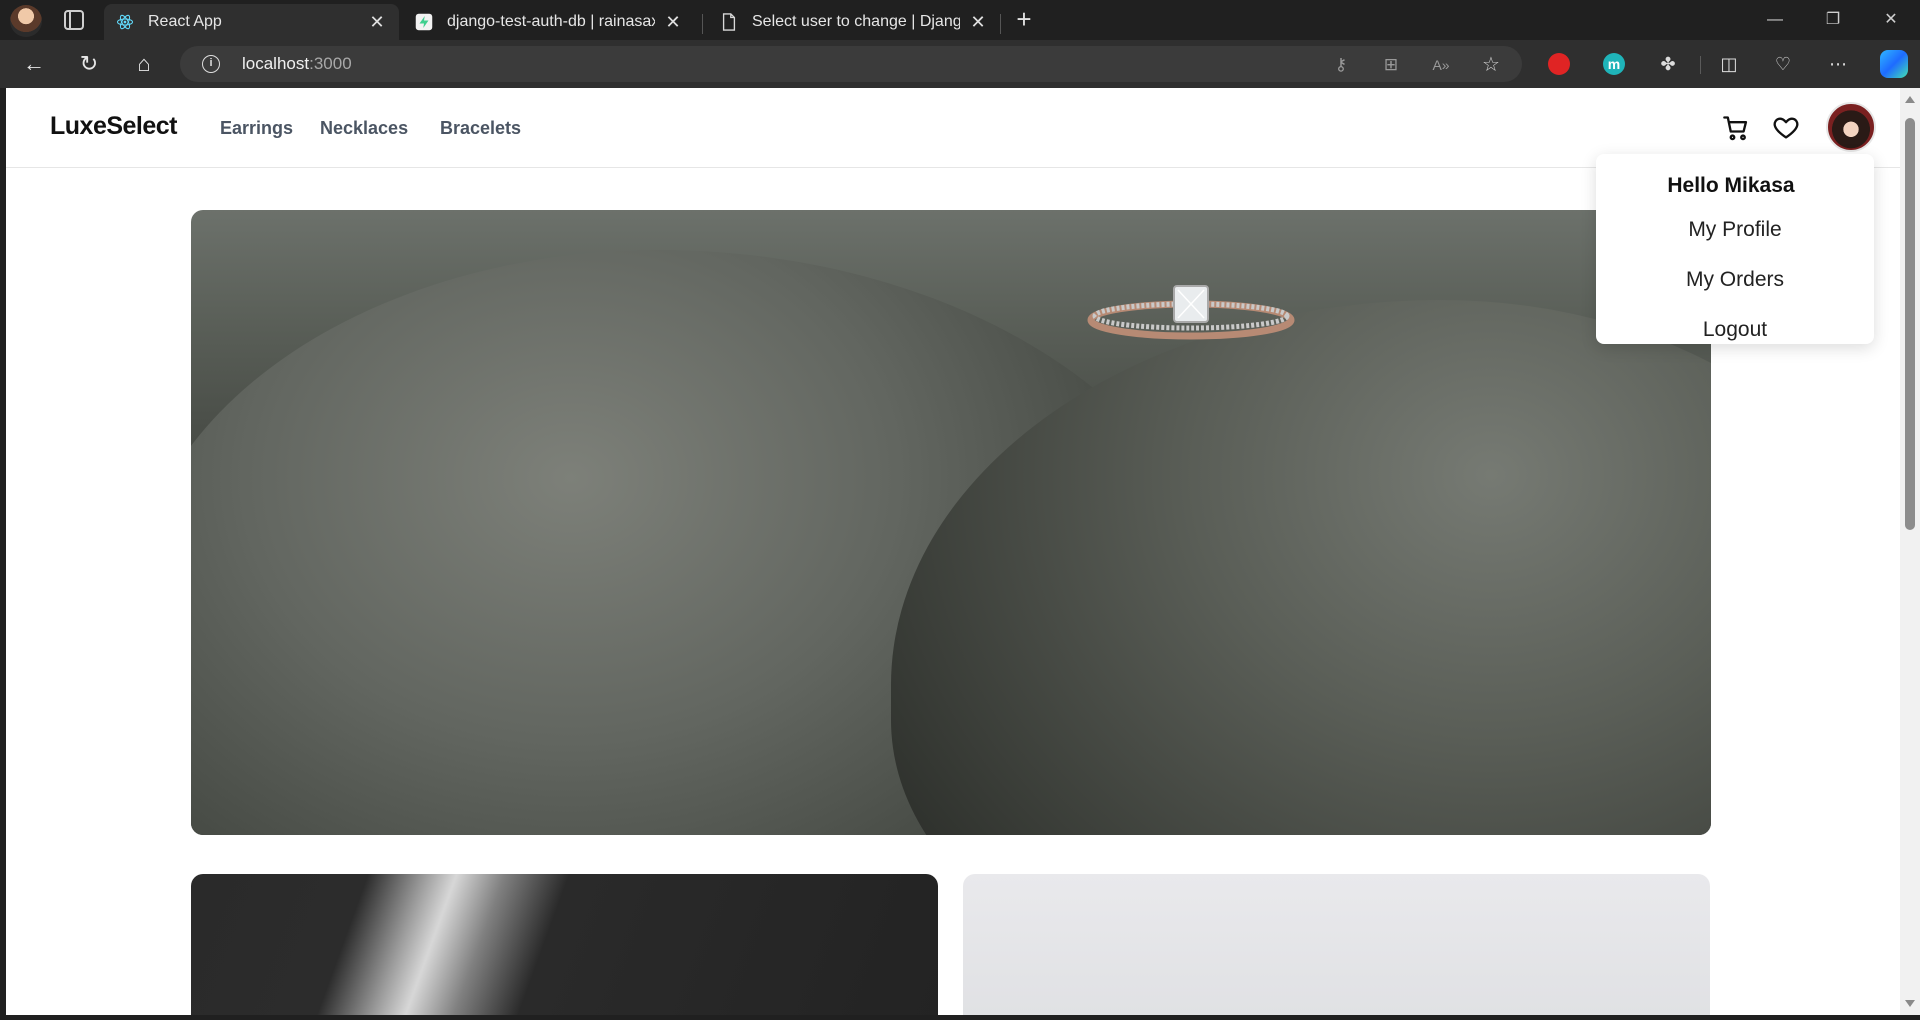 Image resolution: width=1920 pixels, height=1020 pixels. I want to click on home-icon: ⌂, so click(144, 64).